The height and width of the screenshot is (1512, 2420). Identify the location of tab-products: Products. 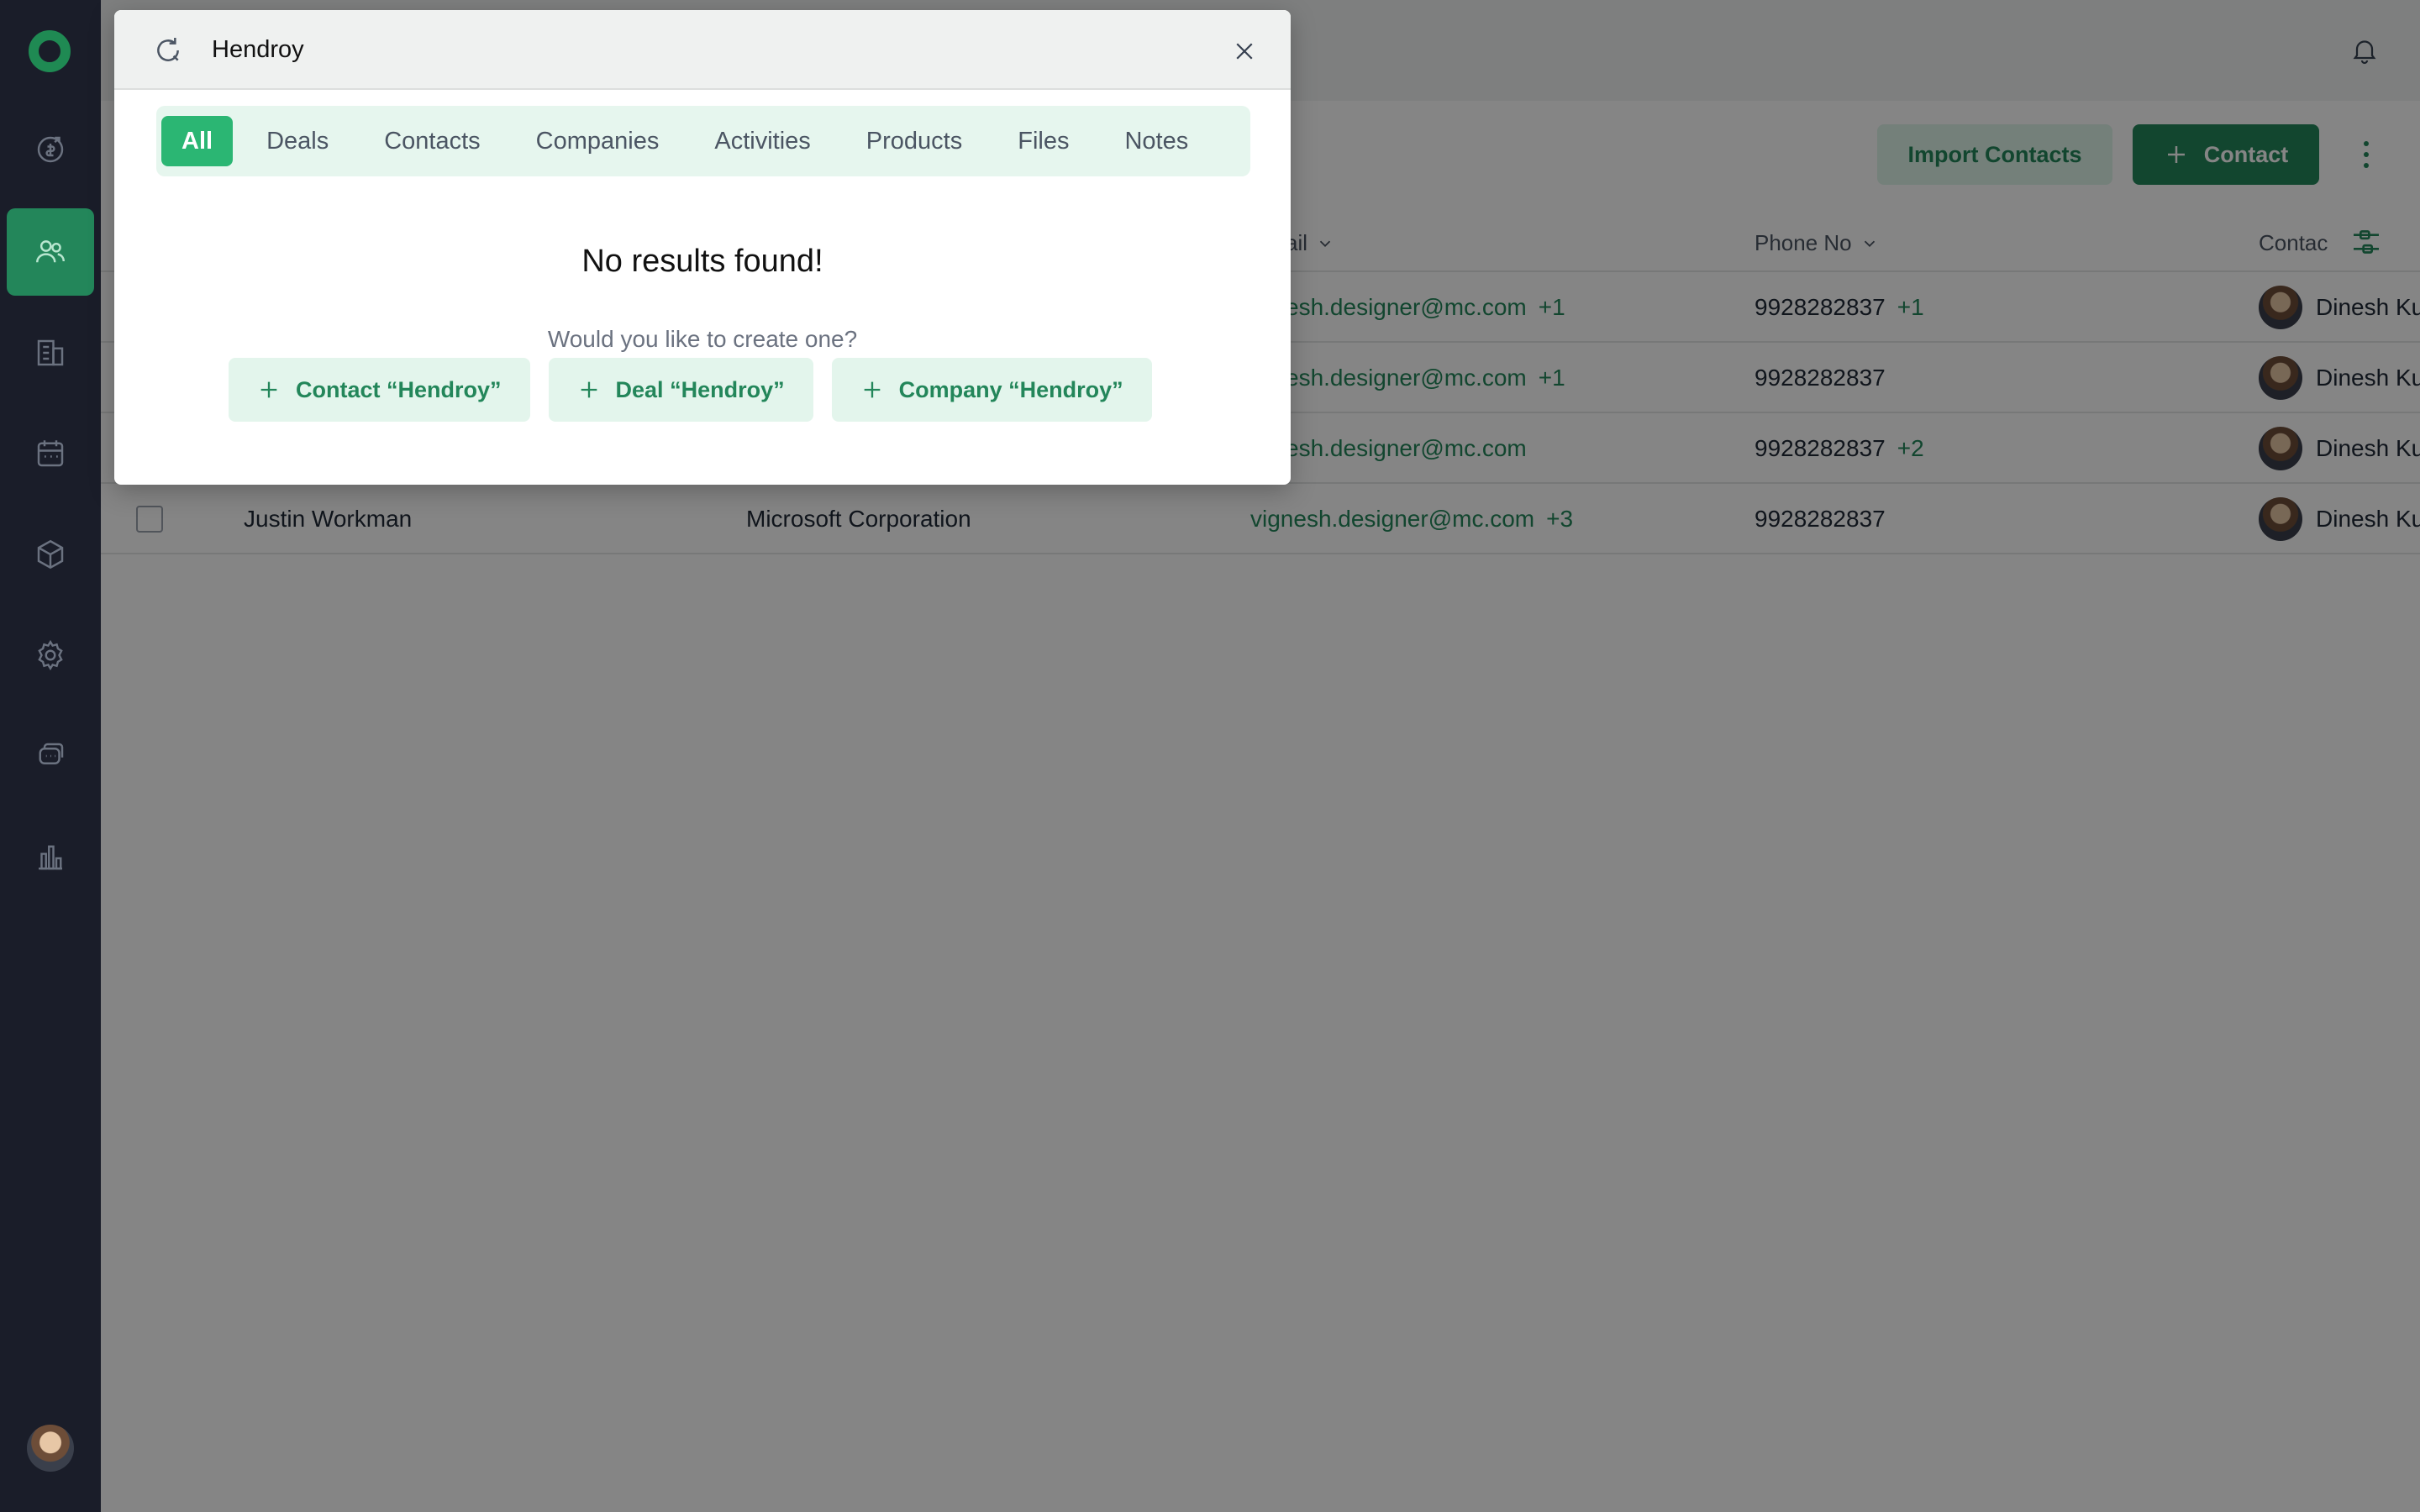
(914, 141).